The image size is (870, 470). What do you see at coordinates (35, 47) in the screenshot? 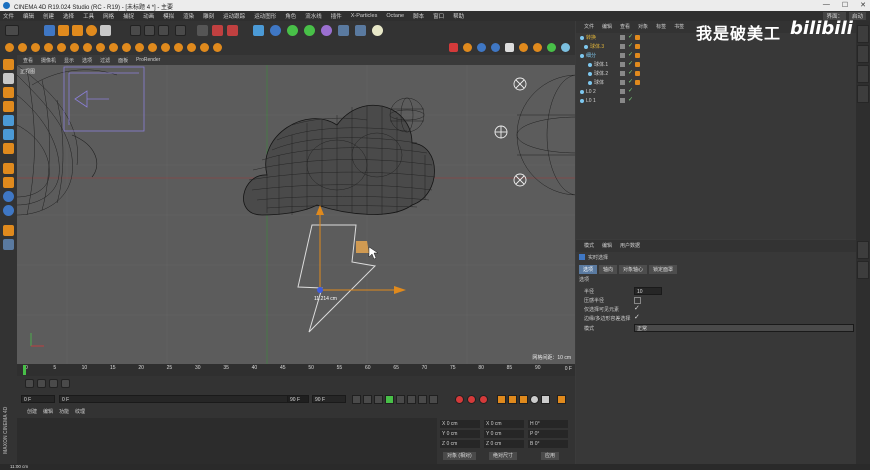
I see `texture-mode-icon` at bounding box center [35, 47].